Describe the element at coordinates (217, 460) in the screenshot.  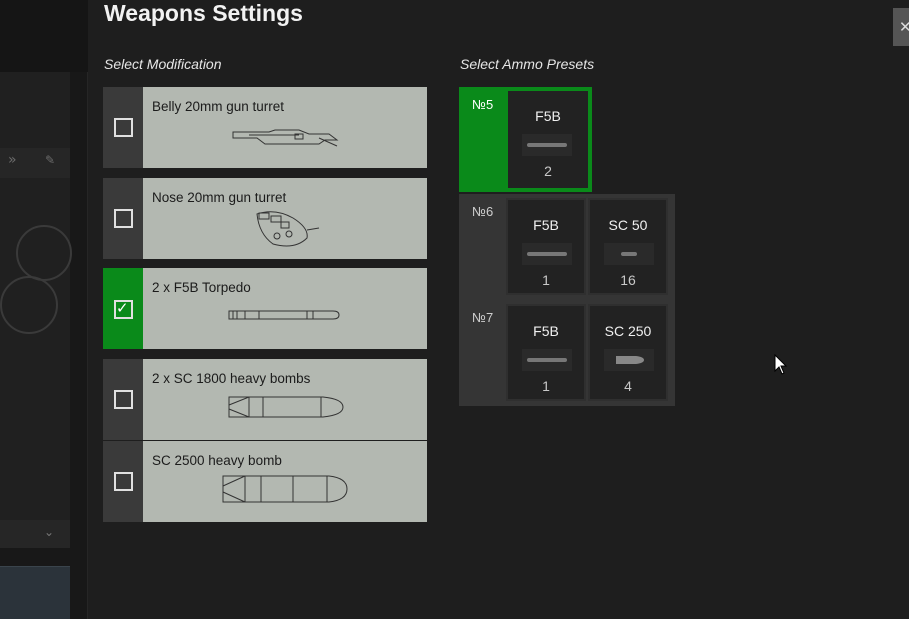
I see `modification-name: SC 2500 heavy bomb` at that location.